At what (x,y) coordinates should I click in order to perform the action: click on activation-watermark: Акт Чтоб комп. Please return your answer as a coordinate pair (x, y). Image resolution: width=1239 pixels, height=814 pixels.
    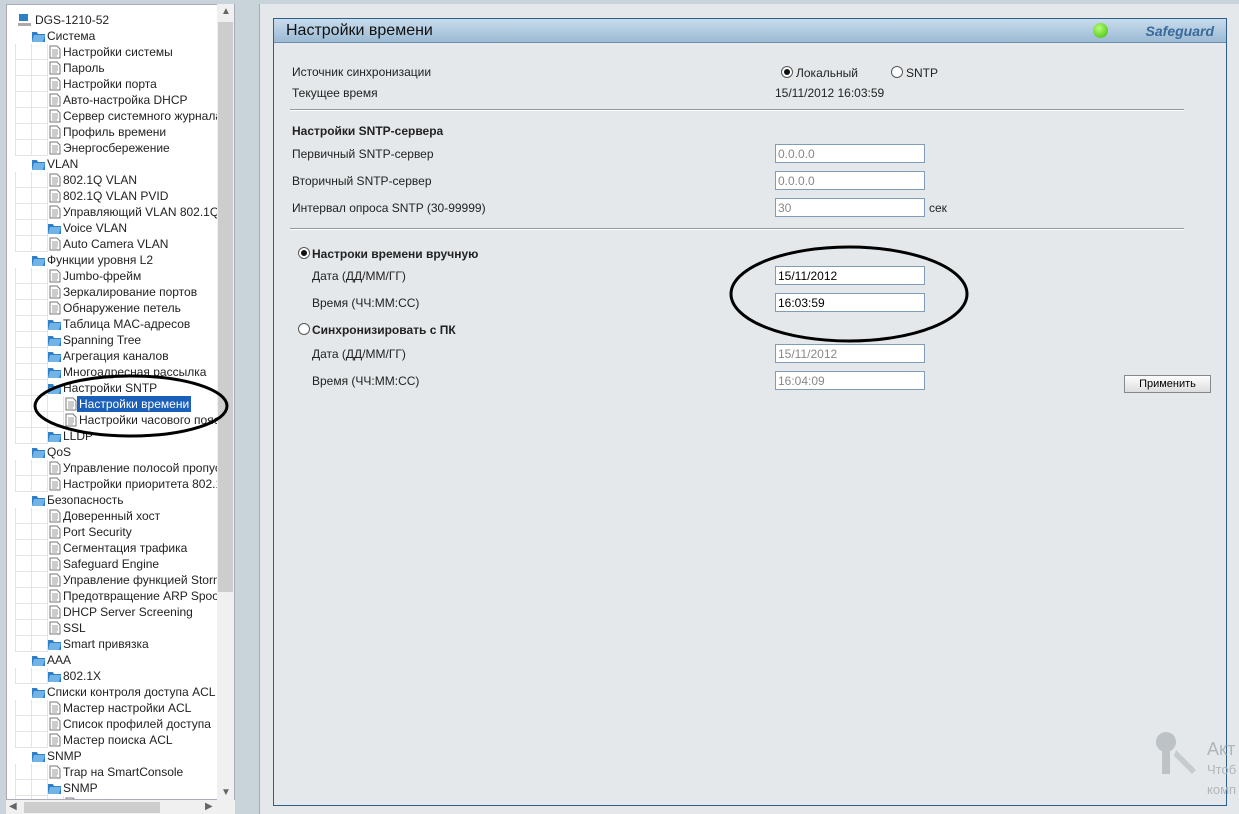
    Looking at the image, I should click on (1196, 766).